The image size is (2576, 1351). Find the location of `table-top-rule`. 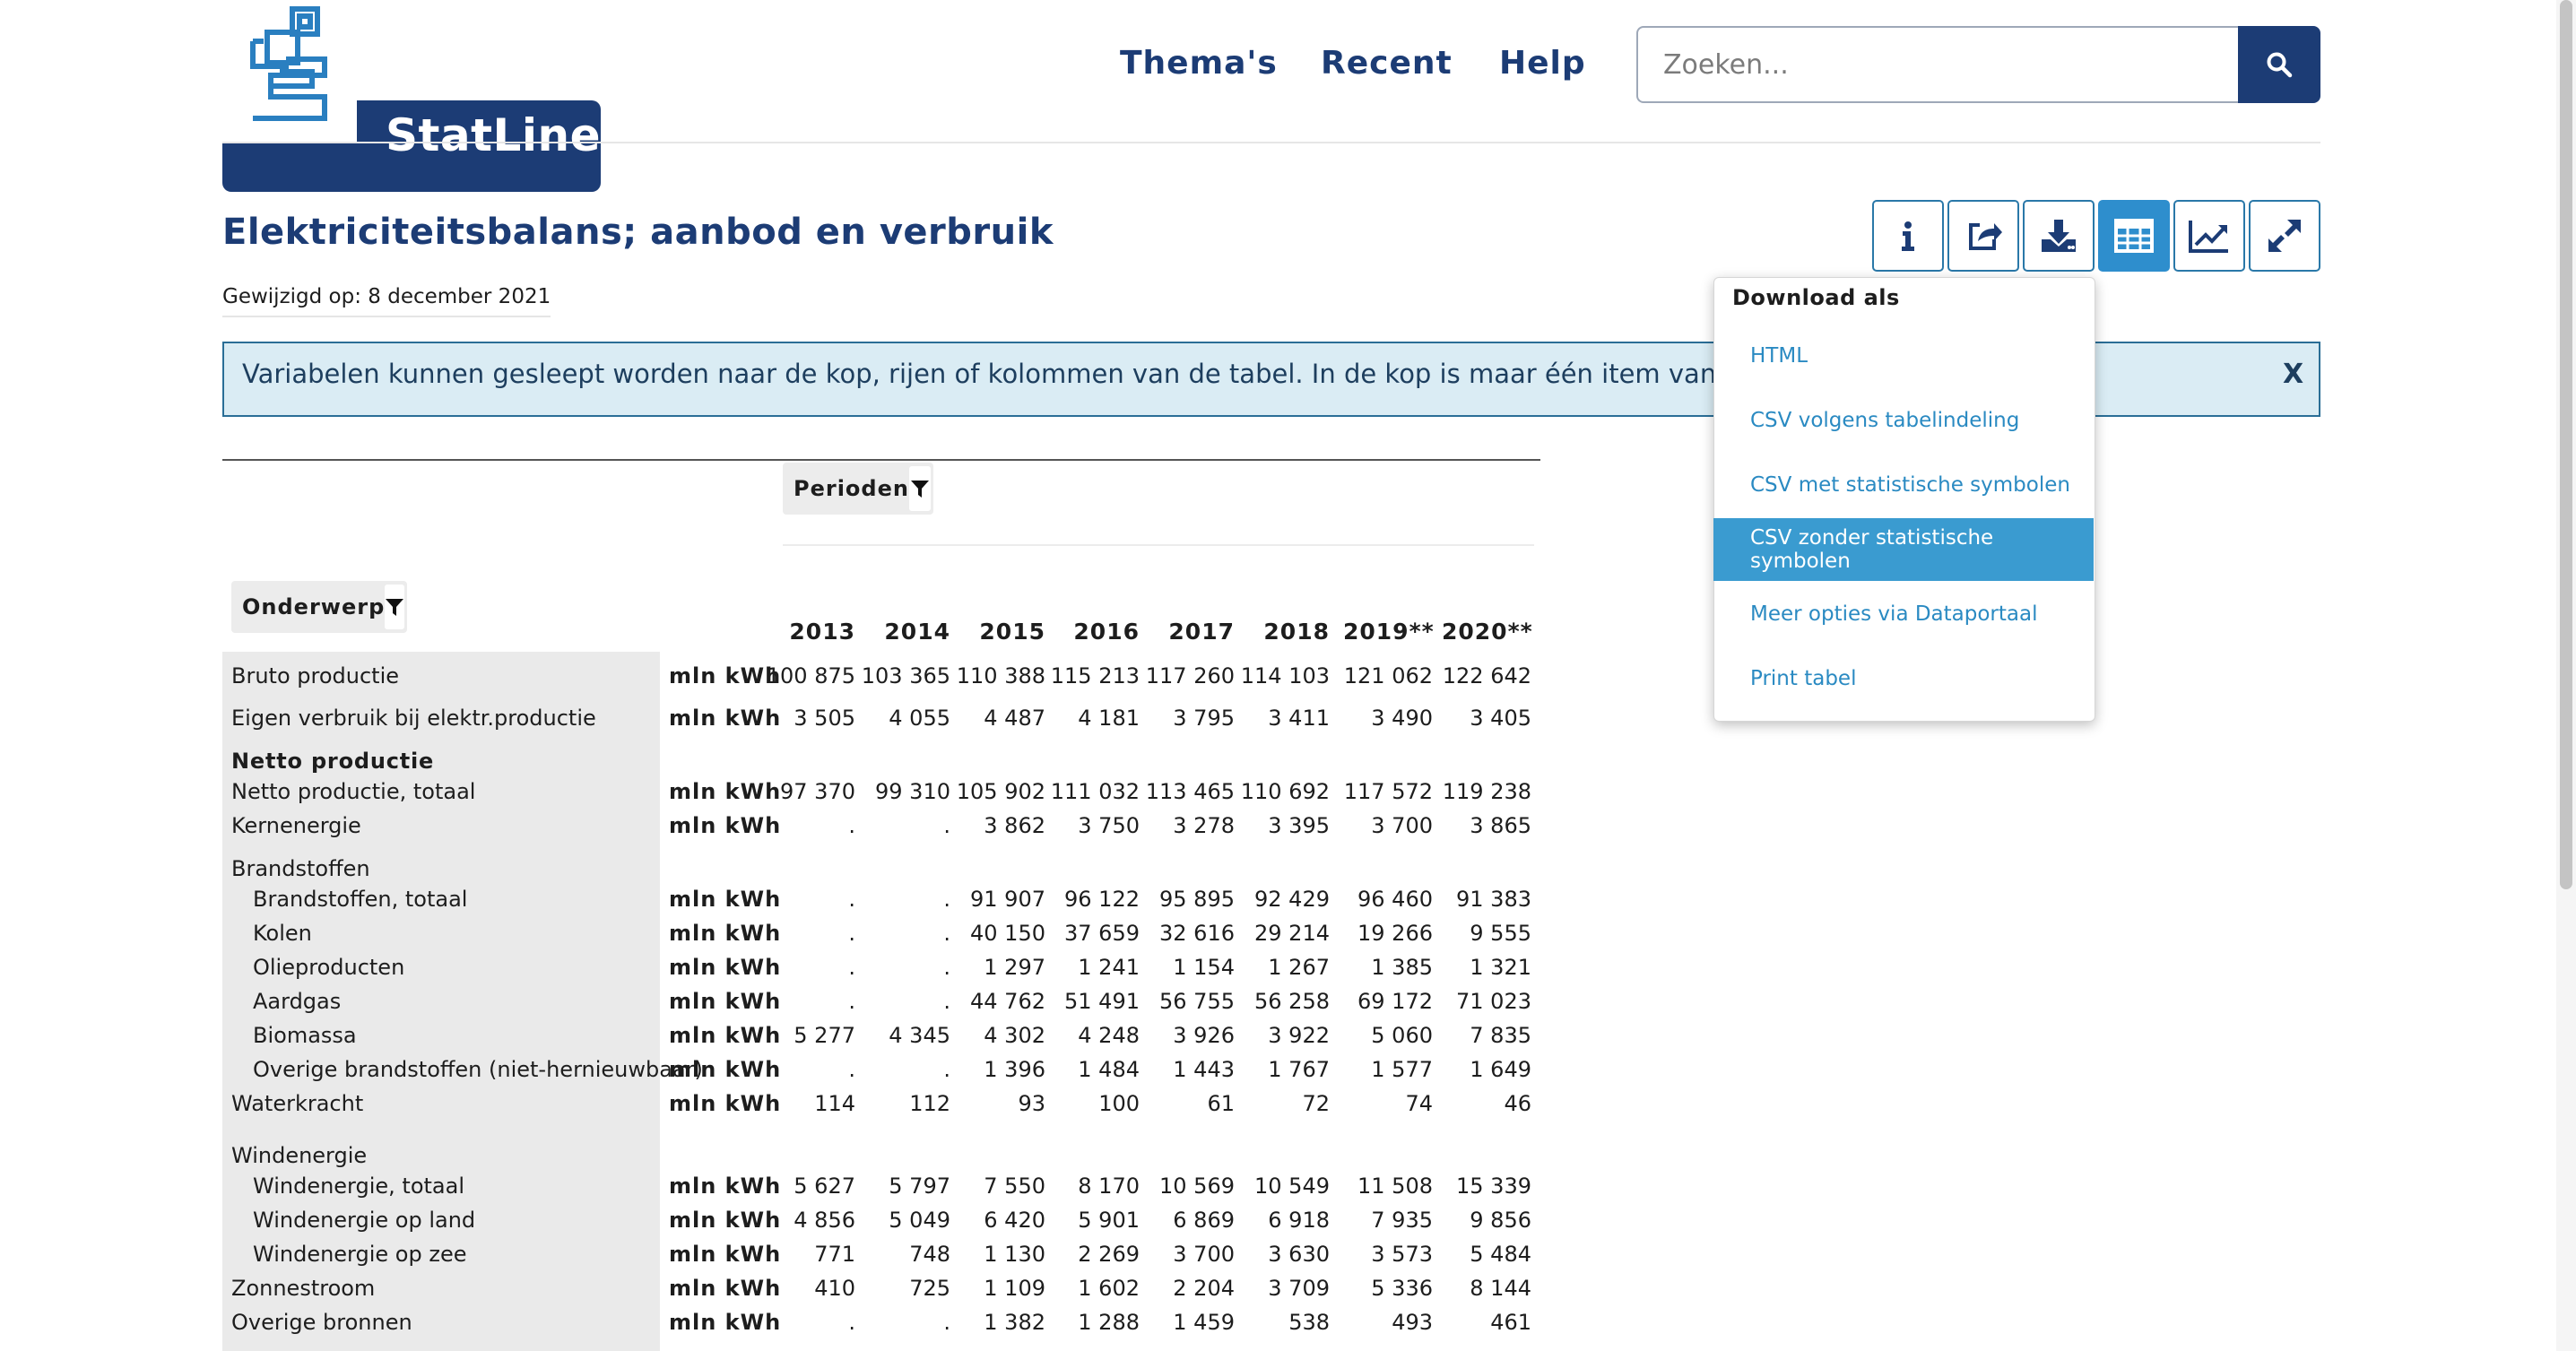

table-top-rule is located at coordinates (881, 460).